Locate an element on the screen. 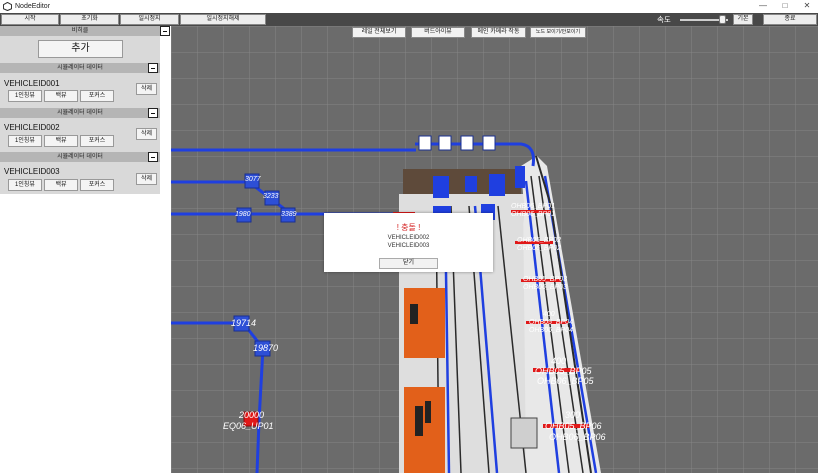 The height and width of the screenshot is (473, 818). minimize-button: — is located at coordinates (763, 6).